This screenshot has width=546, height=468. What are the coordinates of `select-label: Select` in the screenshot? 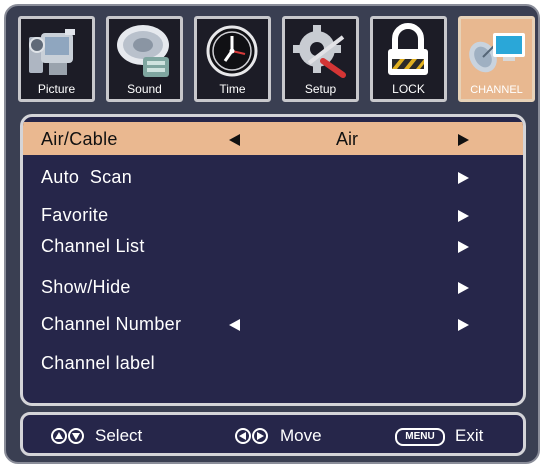 It's located at (119, 435).